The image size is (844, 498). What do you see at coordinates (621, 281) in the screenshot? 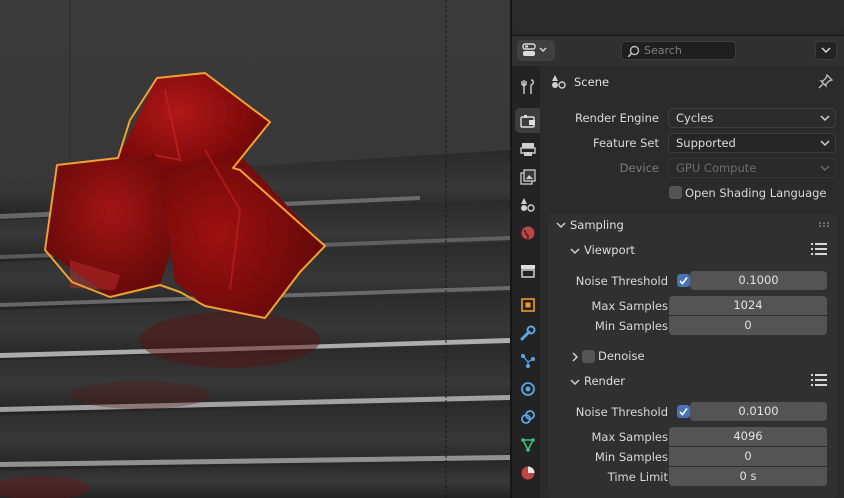
I see `viewport-noise-threshold-label: Noise Threshold` at bounding box center [621, 281].